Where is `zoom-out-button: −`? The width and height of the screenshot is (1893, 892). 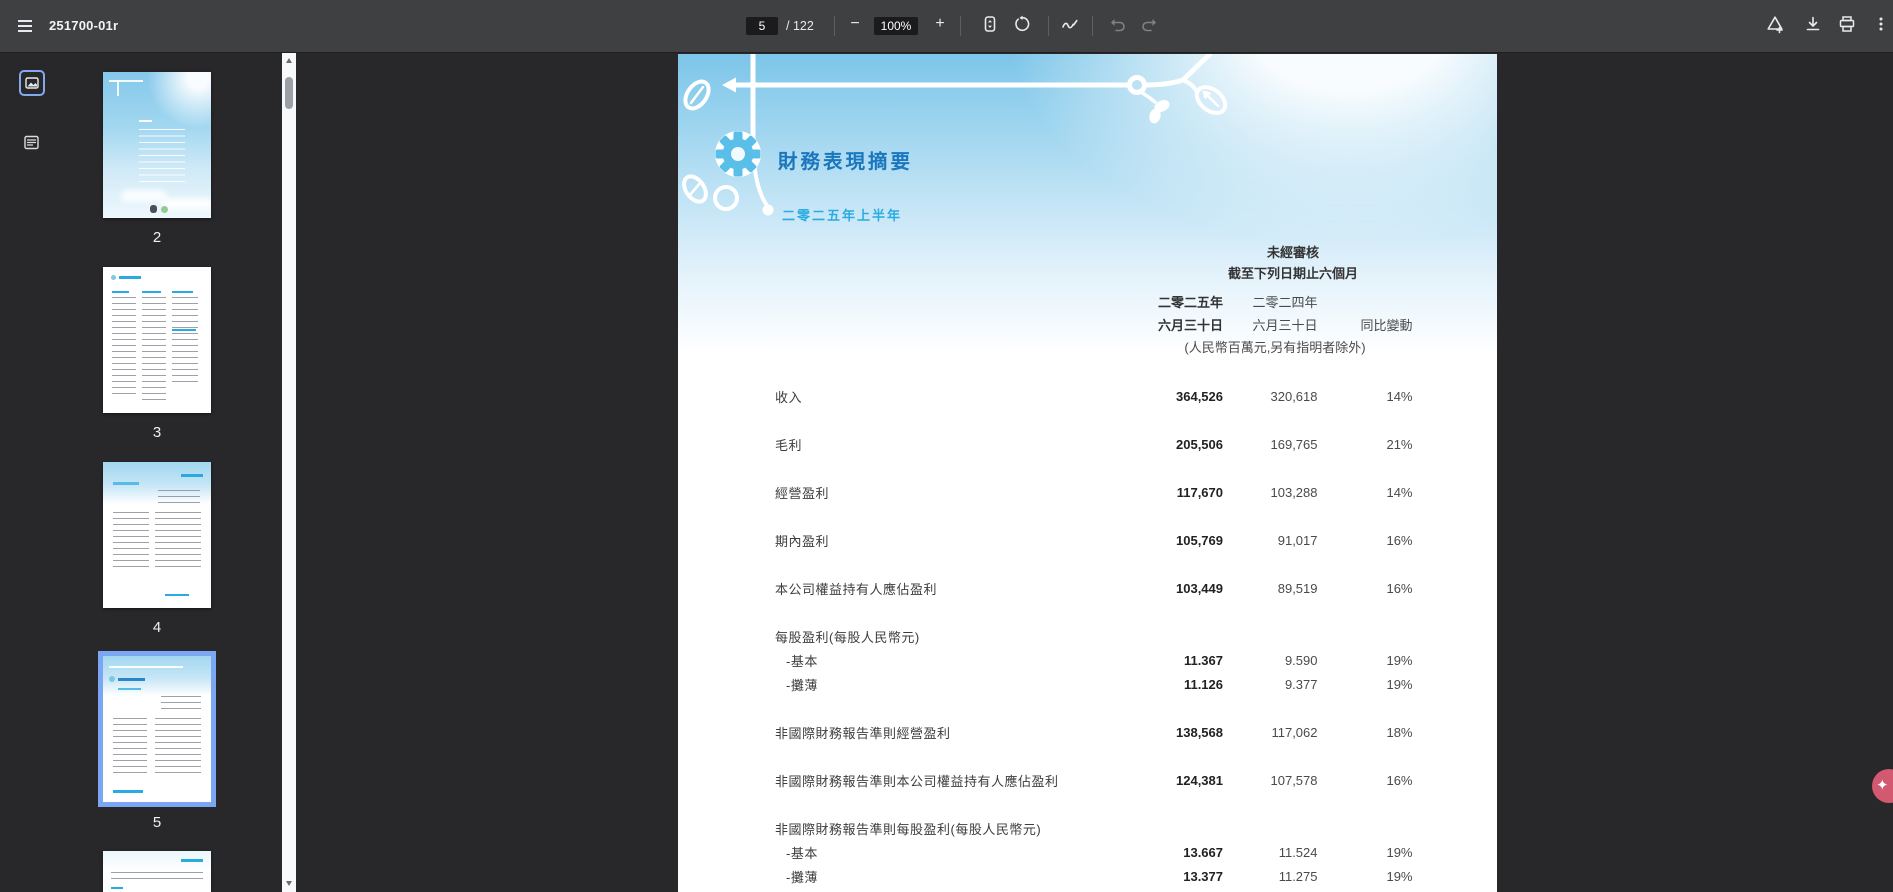
zoom-out-button: − is located at coordinates (855, 24).